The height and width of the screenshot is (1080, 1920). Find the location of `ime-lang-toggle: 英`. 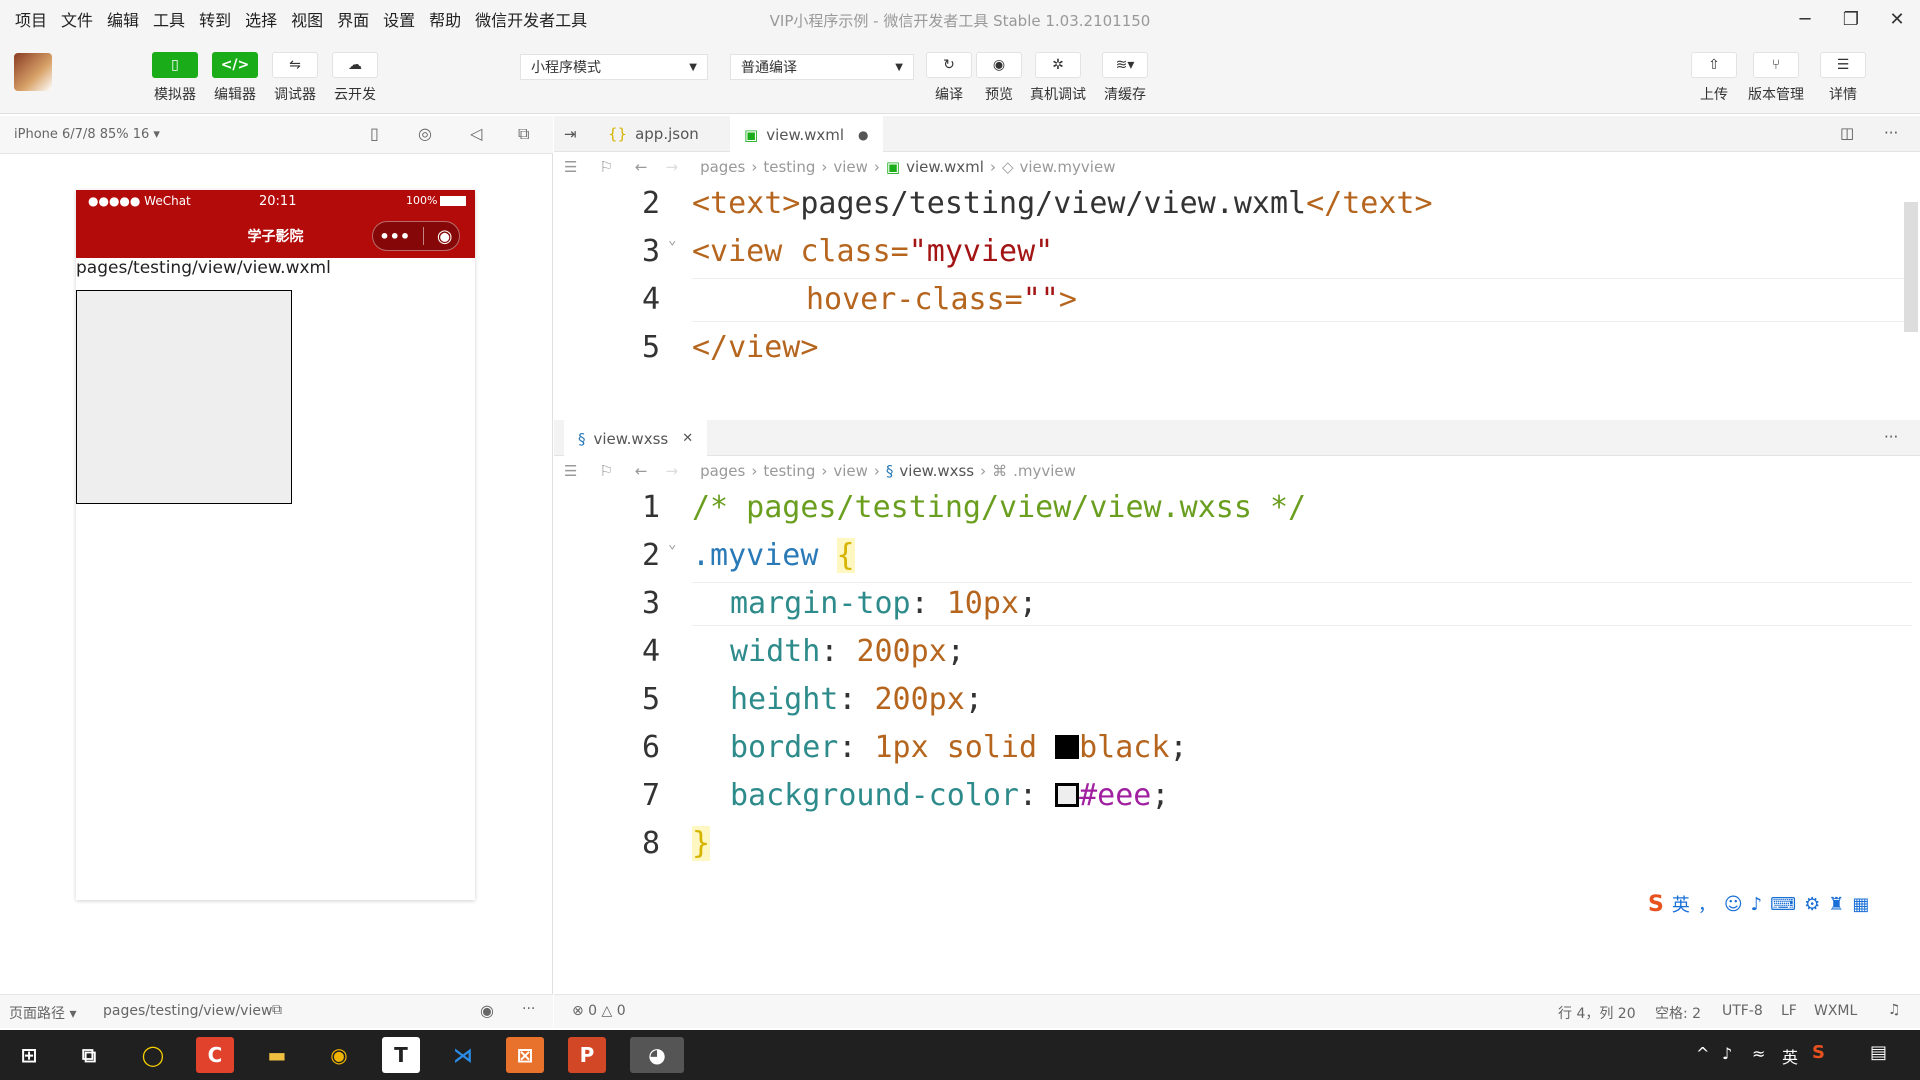

ime-lang-toggle: 英 is located at coordinates (1681, 904).